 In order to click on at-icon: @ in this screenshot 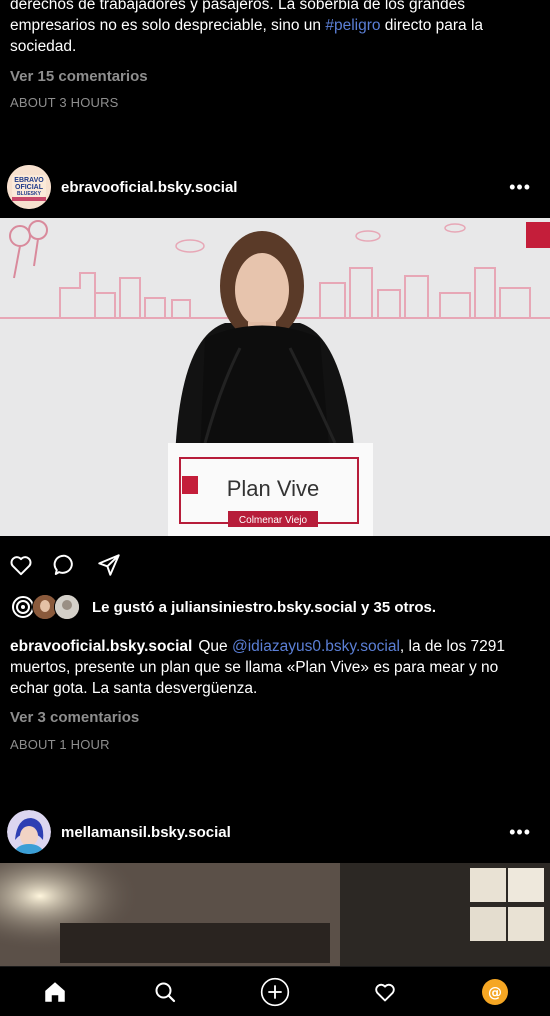, I will do `click(495, 991)`.